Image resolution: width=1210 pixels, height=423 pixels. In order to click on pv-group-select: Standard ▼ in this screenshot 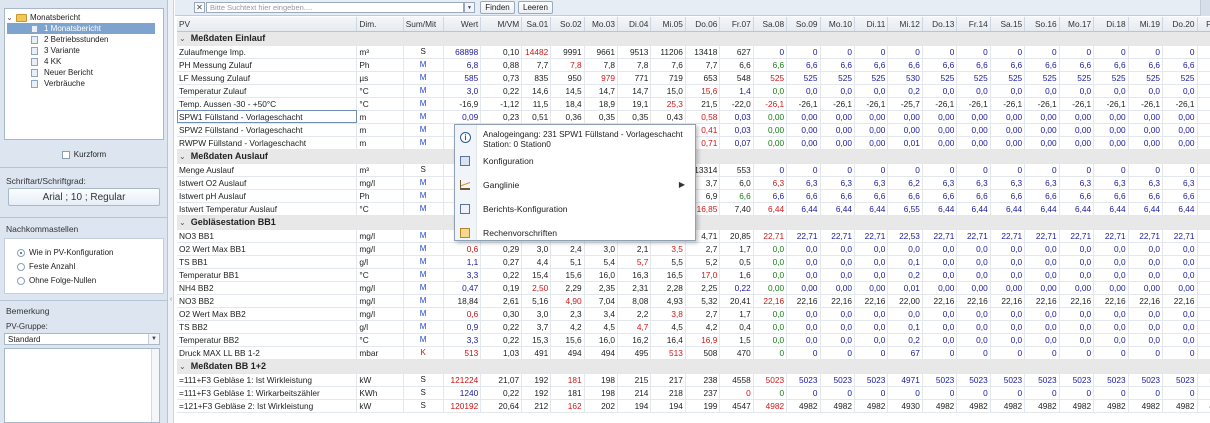, I will do `click(82, 339)`.